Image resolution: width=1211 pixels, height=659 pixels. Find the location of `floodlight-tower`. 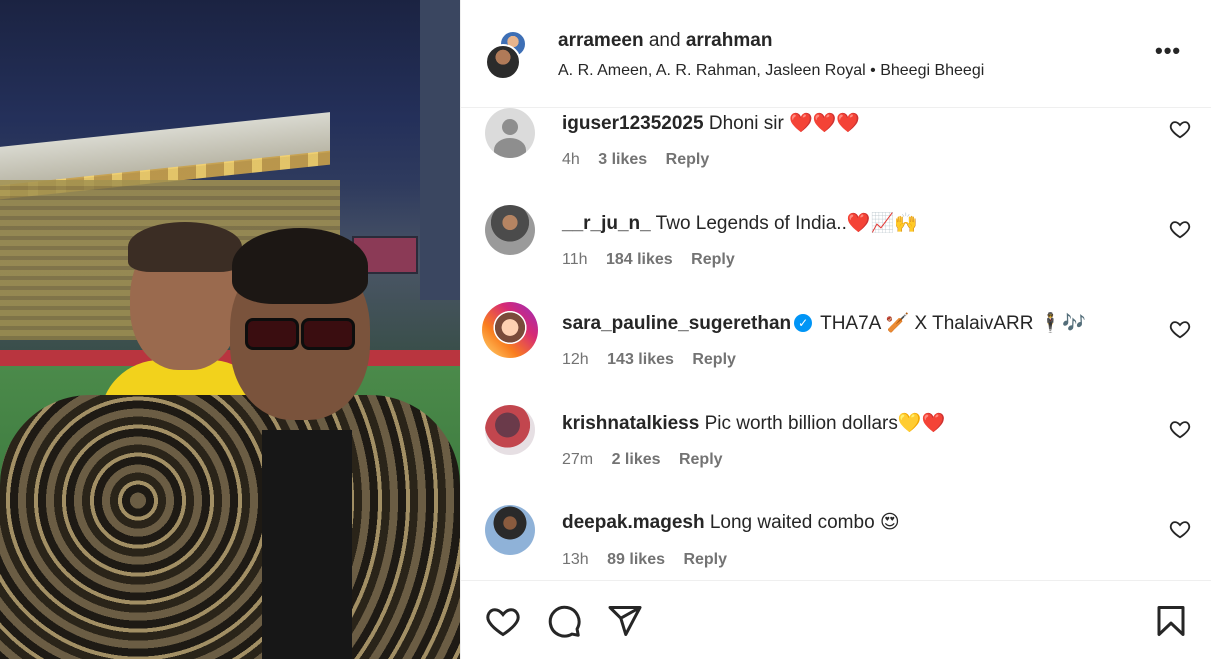

floodlight-tower is located at coordinates (440, 150).